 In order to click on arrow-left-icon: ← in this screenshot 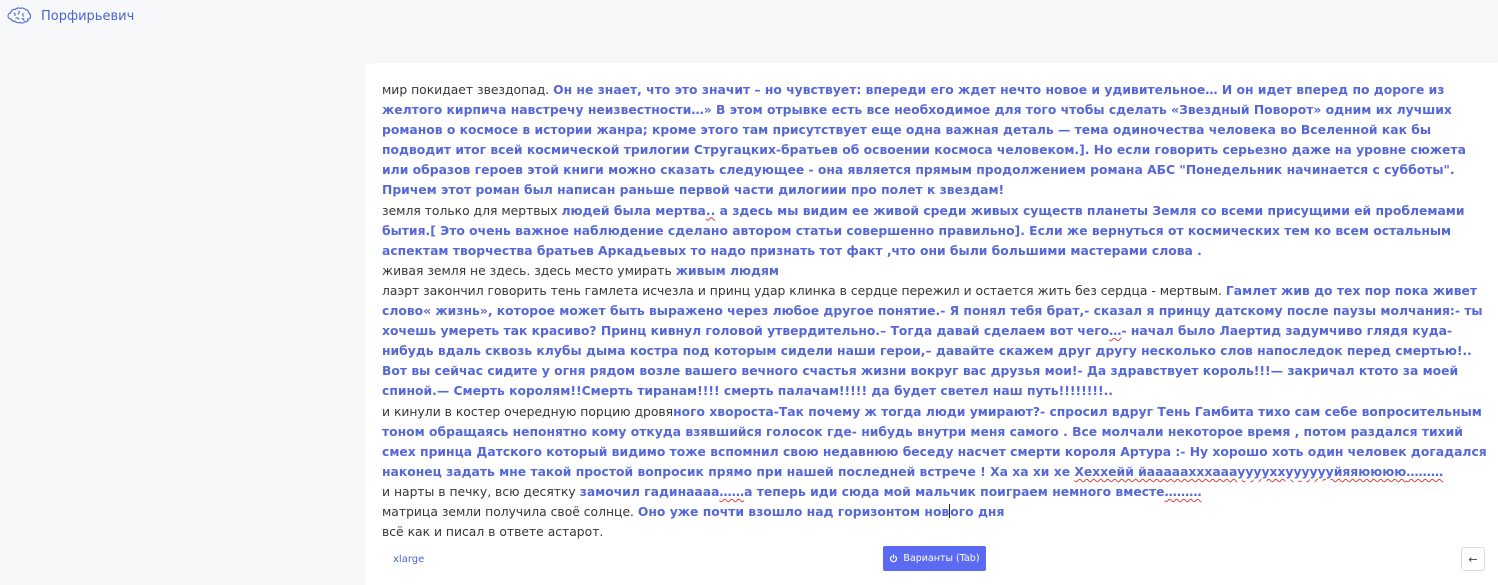, I will do `click(1473, 559)`.